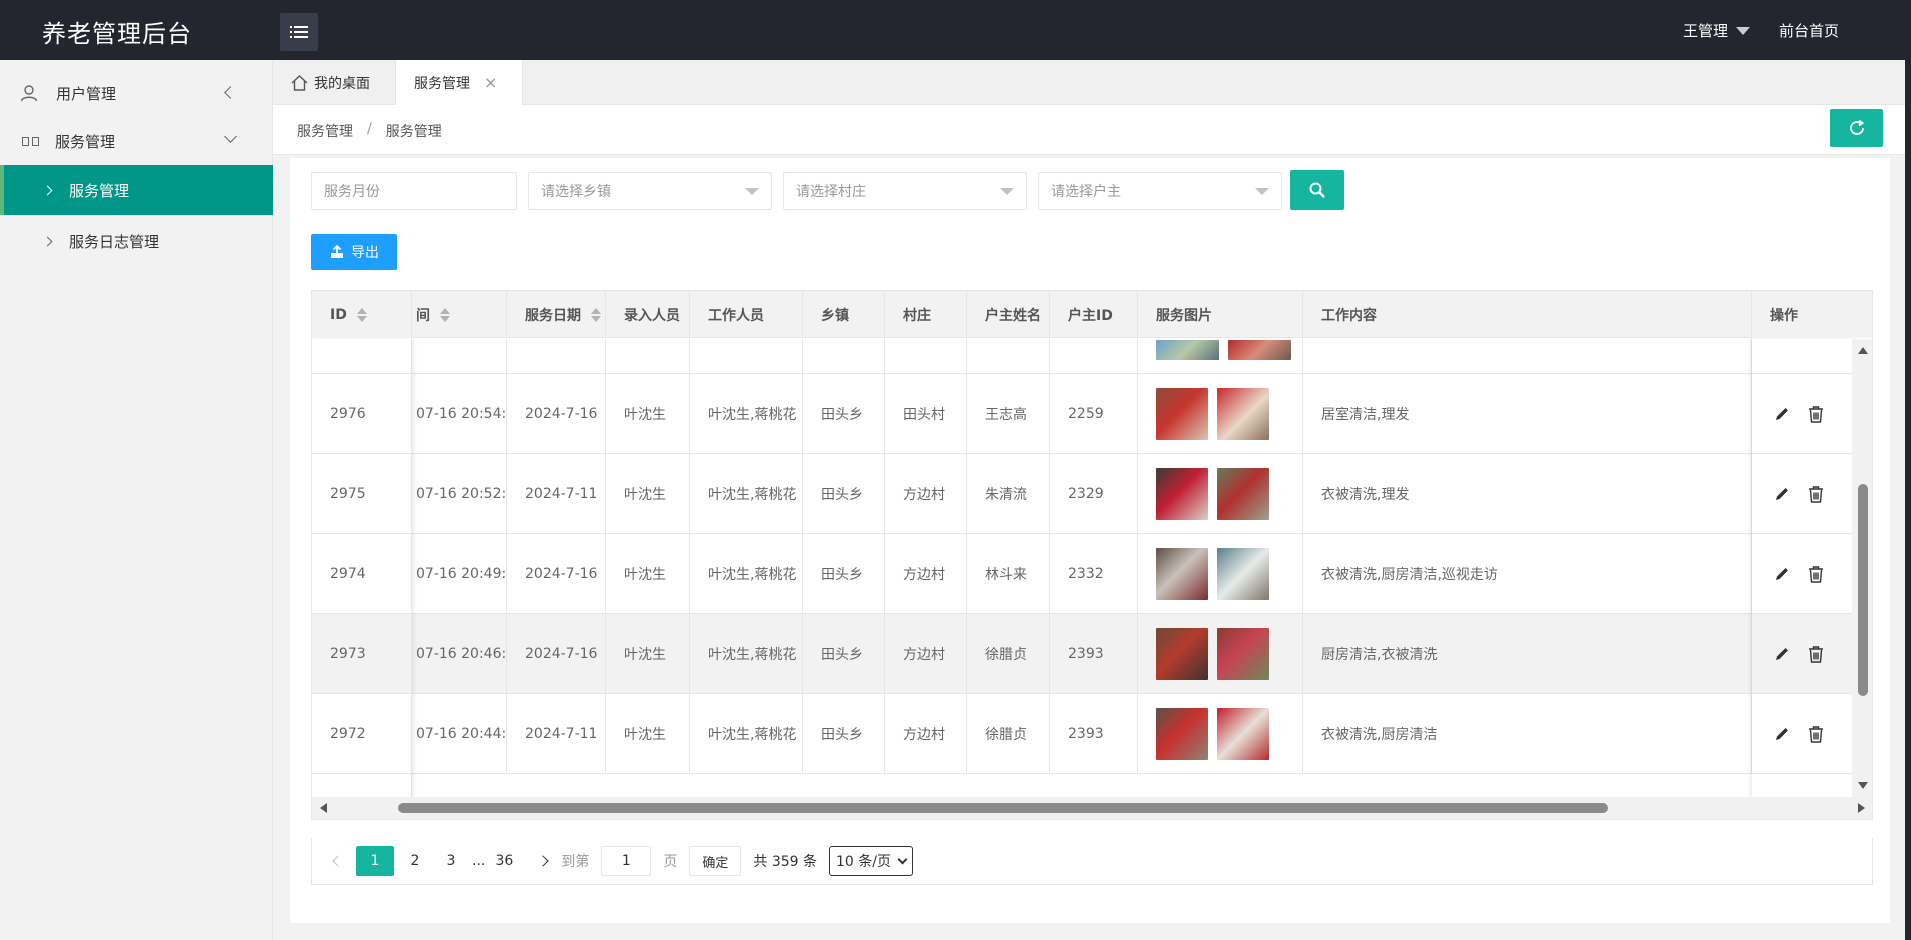  I want to click on tab-label: 我的桌面, so click(342, 83).